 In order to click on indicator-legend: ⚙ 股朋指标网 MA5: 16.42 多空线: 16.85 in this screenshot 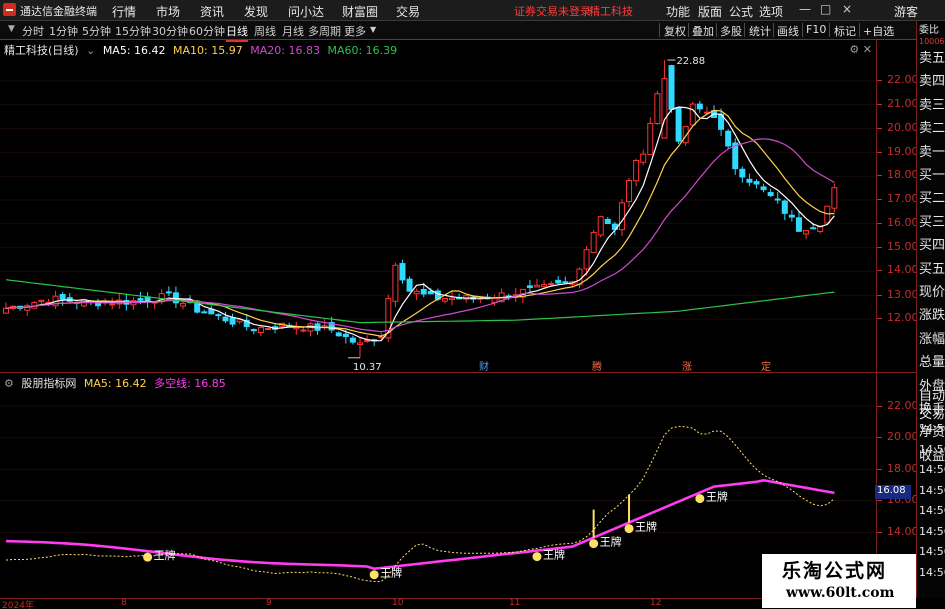, I will do `click(117, 383)`.